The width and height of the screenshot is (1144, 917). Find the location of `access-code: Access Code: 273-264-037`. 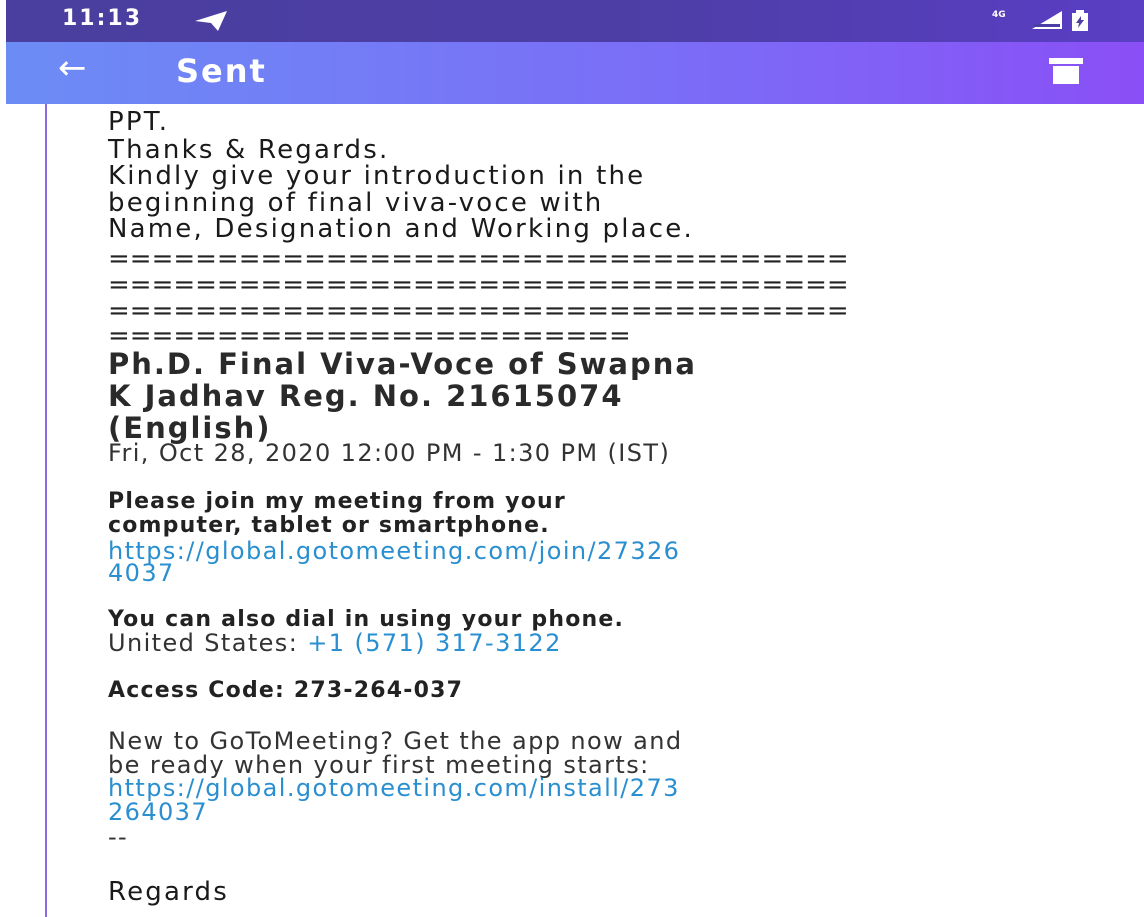

access-code: Access Code: 273-264-037 is located at coordinates (286, 690).